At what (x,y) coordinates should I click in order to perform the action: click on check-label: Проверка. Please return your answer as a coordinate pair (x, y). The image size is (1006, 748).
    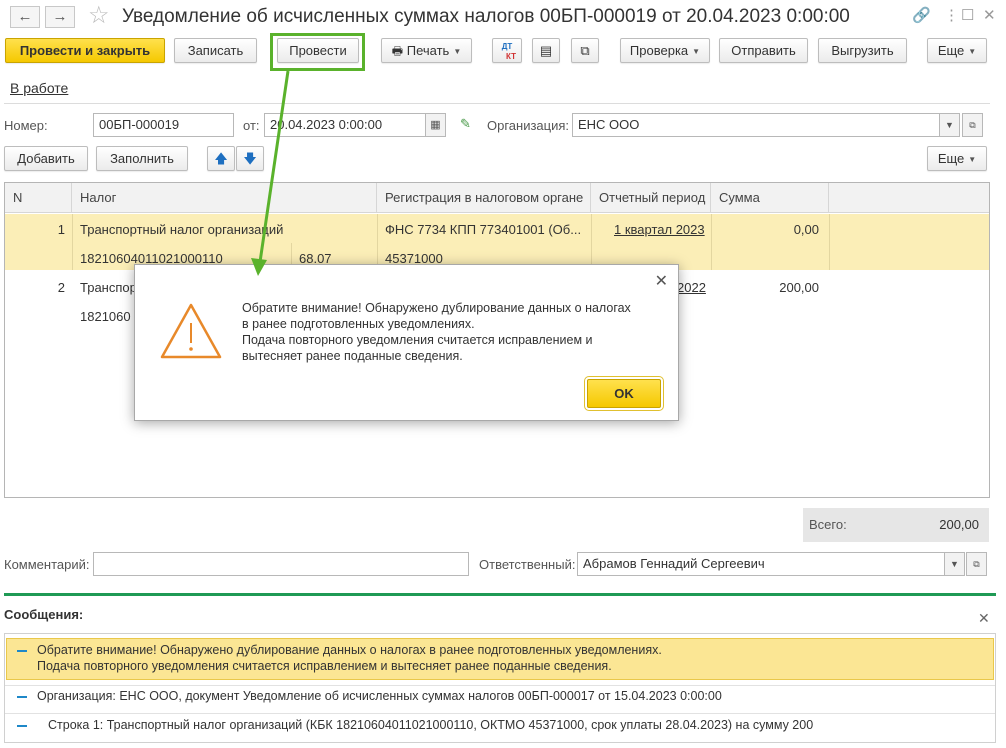
    Looking at the image, I should click on (659, 50).